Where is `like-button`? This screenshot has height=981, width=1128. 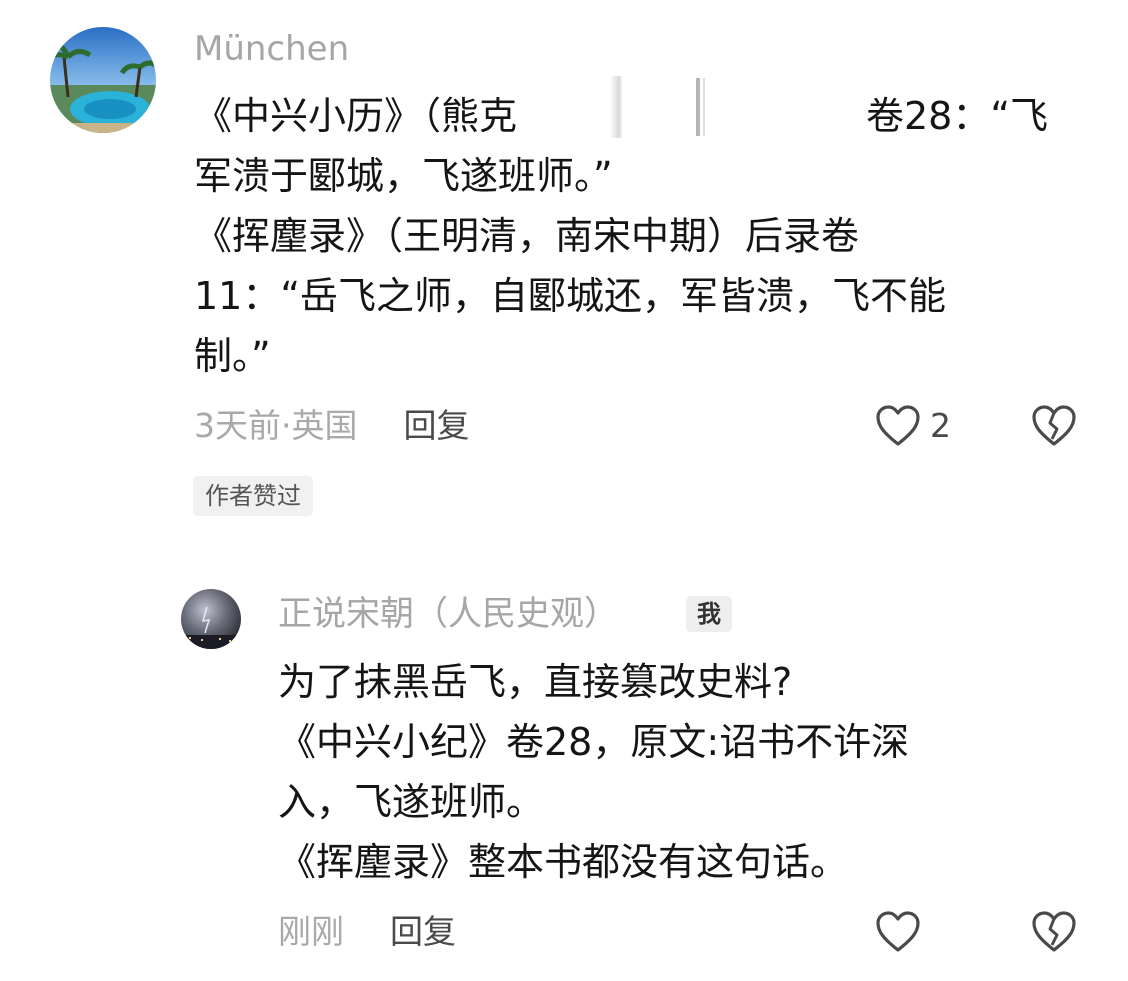
like-button is located at coordinates (898, 932).